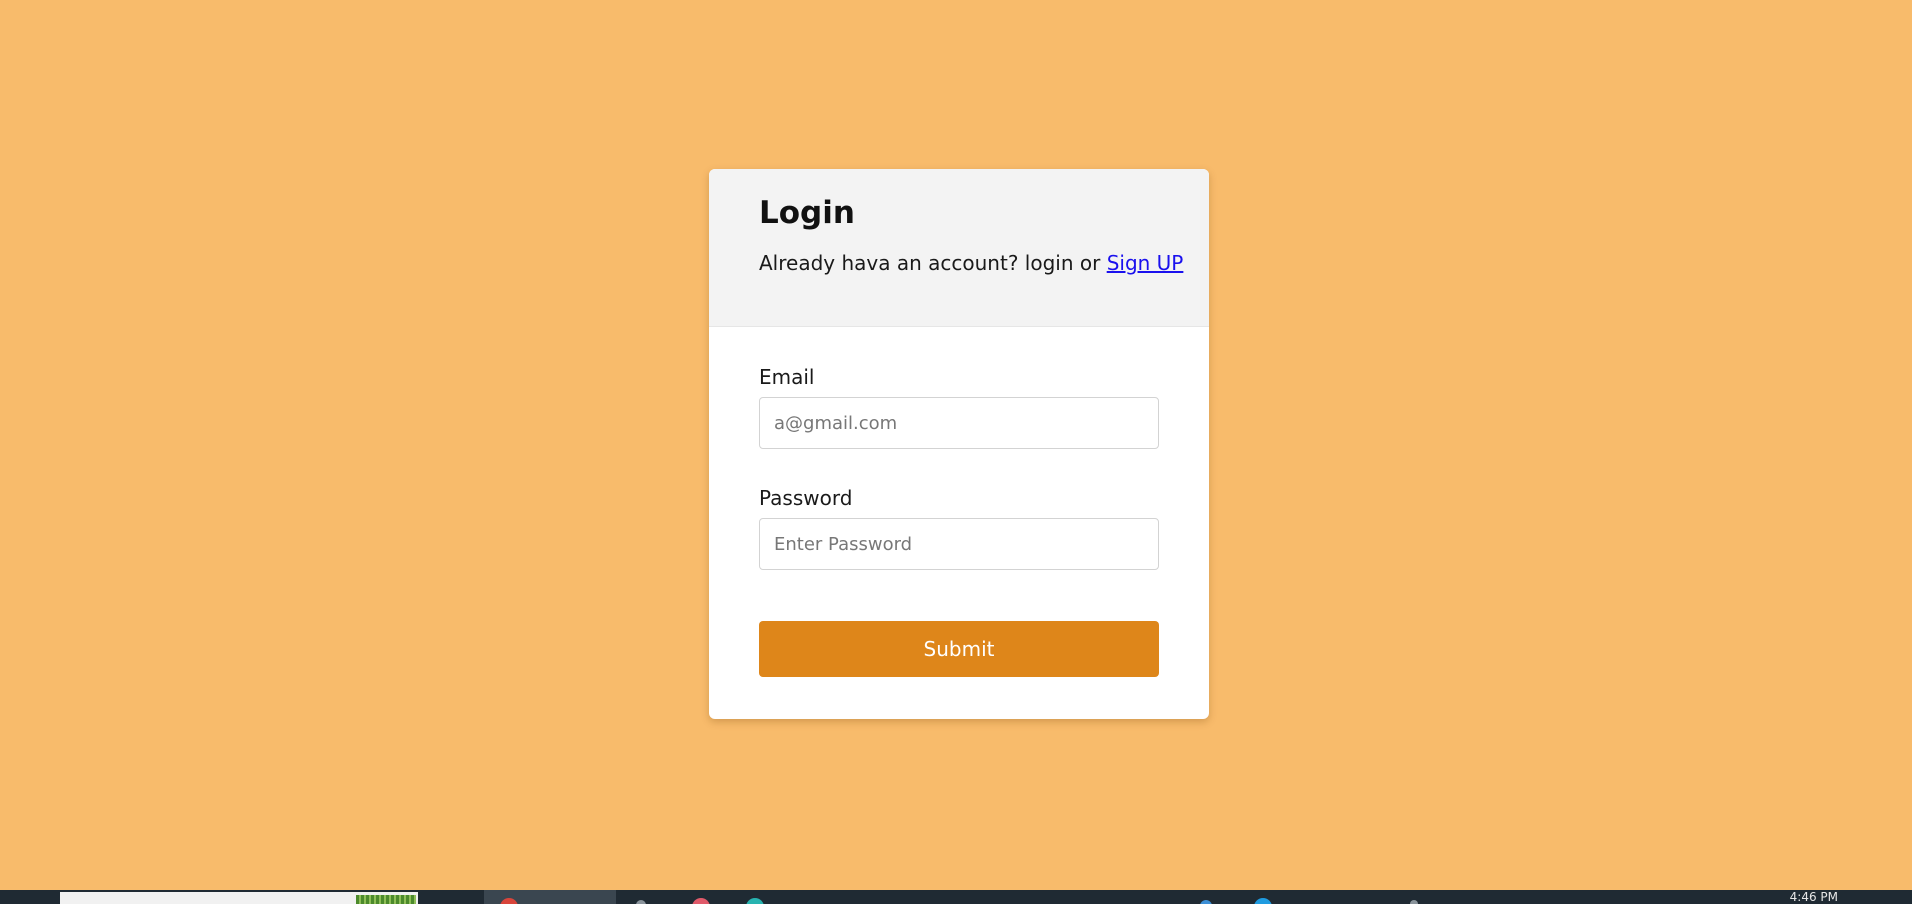 Image resolution: width=1912 pixels, height=904 pixels. What do you see at coordinates (959, 423) in the screenshot?
I see `email-field` at bounding box center [959, 423].